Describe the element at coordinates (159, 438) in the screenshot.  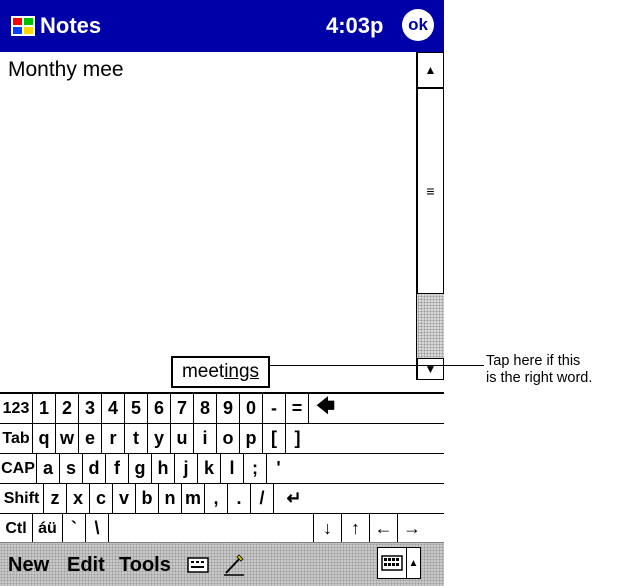
I see `key-y: y` at that location.